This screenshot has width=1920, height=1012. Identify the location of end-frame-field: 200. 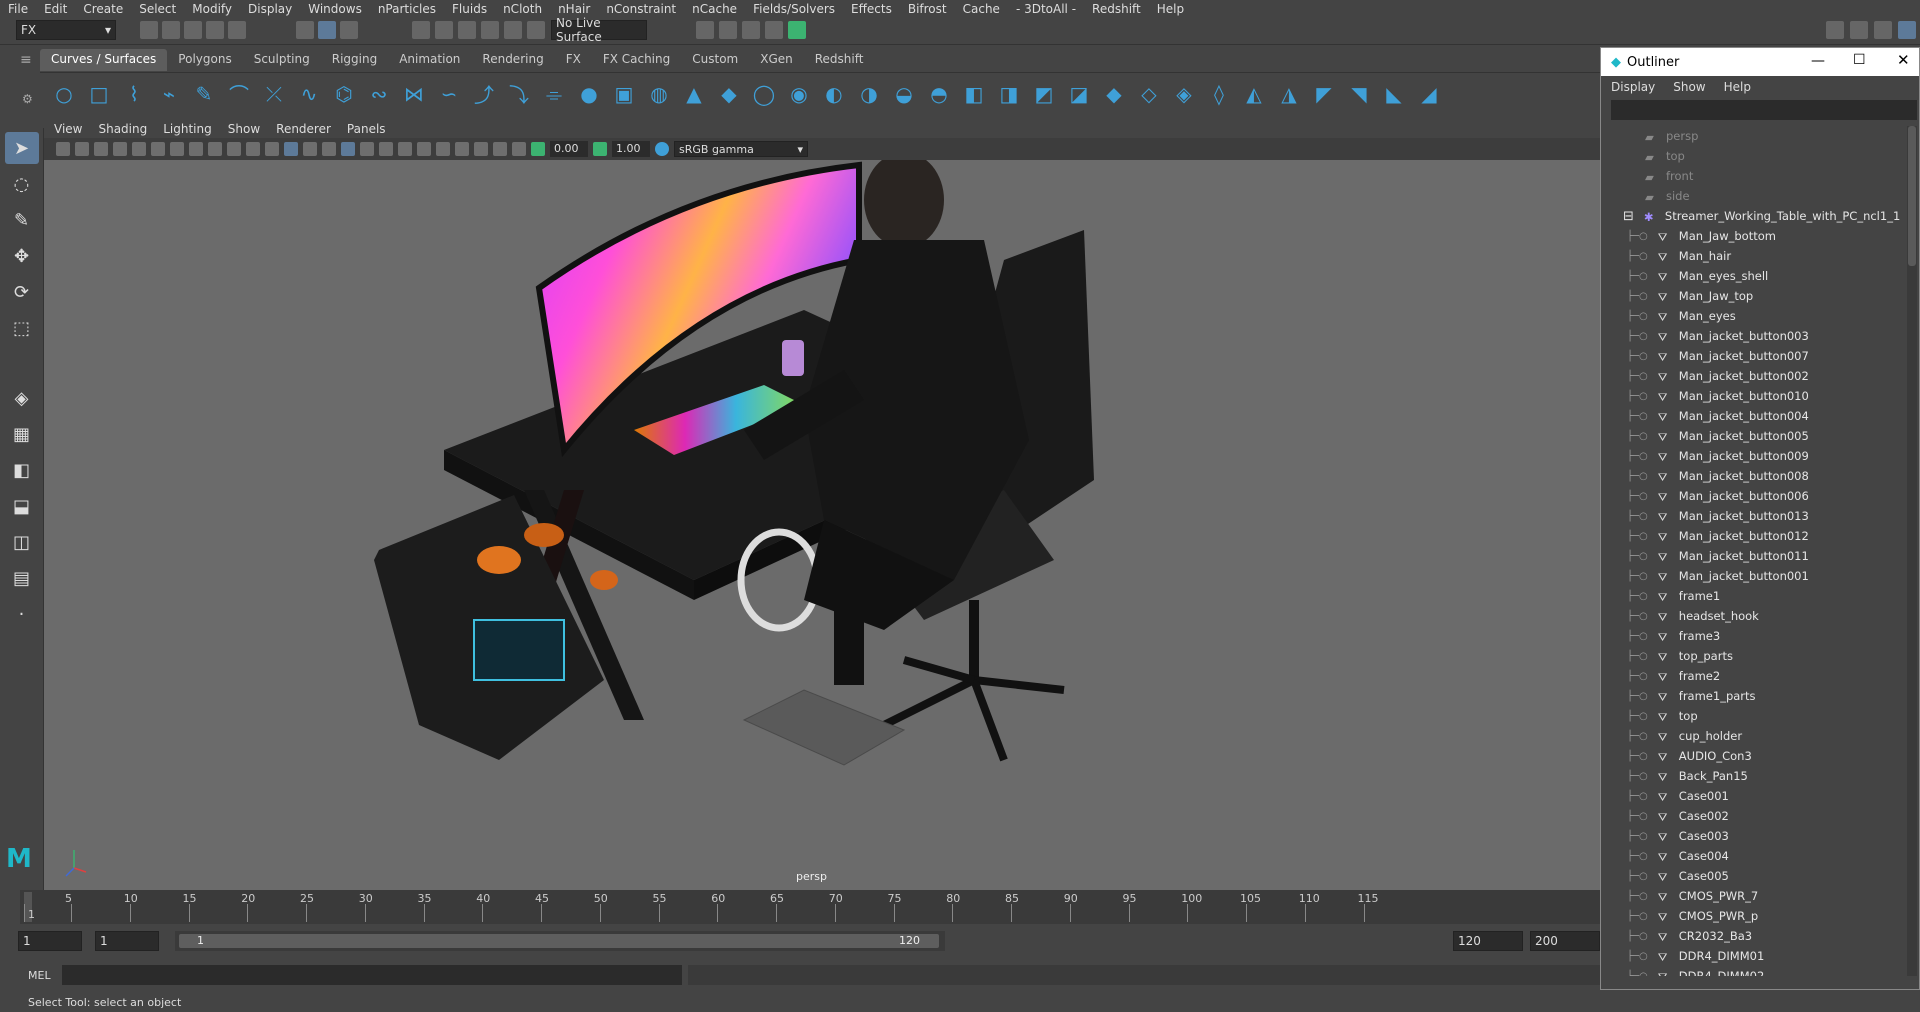
(1565, 941).